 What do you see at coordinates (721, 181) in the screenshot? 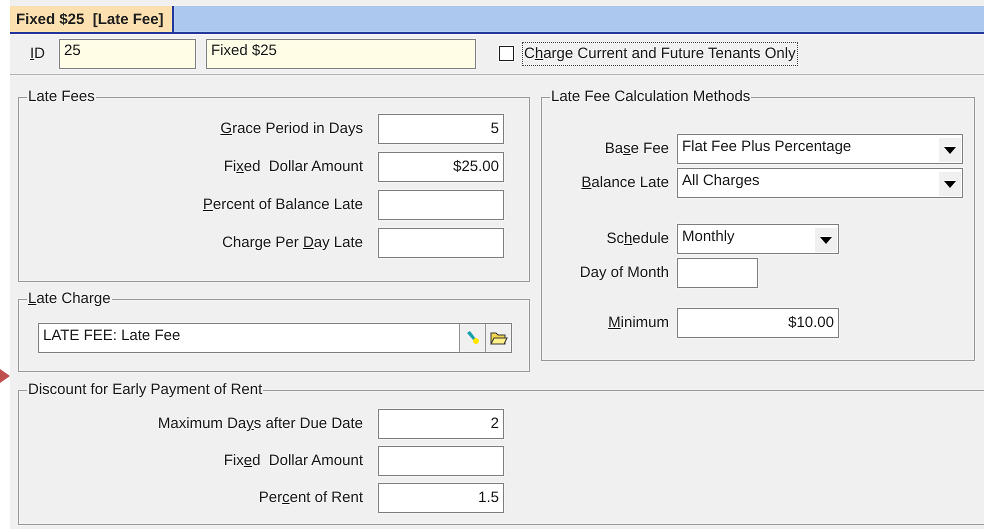
I see `dropdown-value: All Charges` at bounding box center [721, 181].